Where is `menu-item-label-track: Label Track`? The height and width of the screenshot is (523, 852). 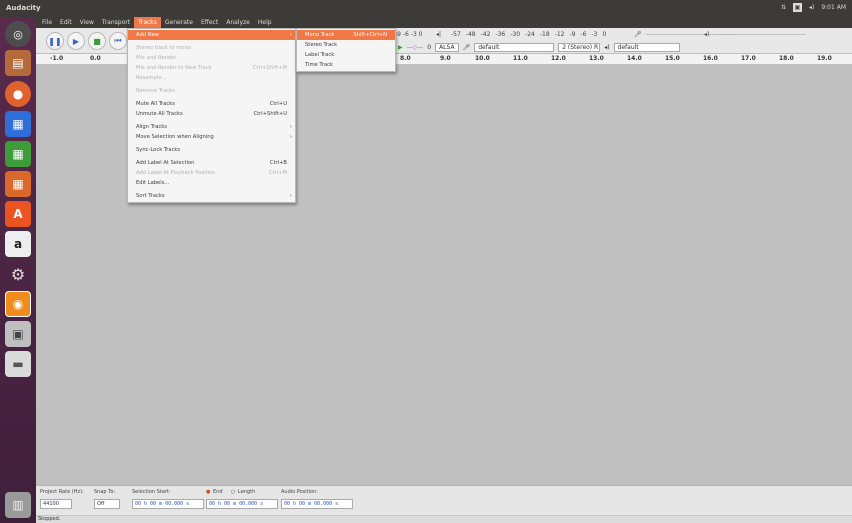 menu-item-label-track: Label Track is located at coordinates (346, 55).